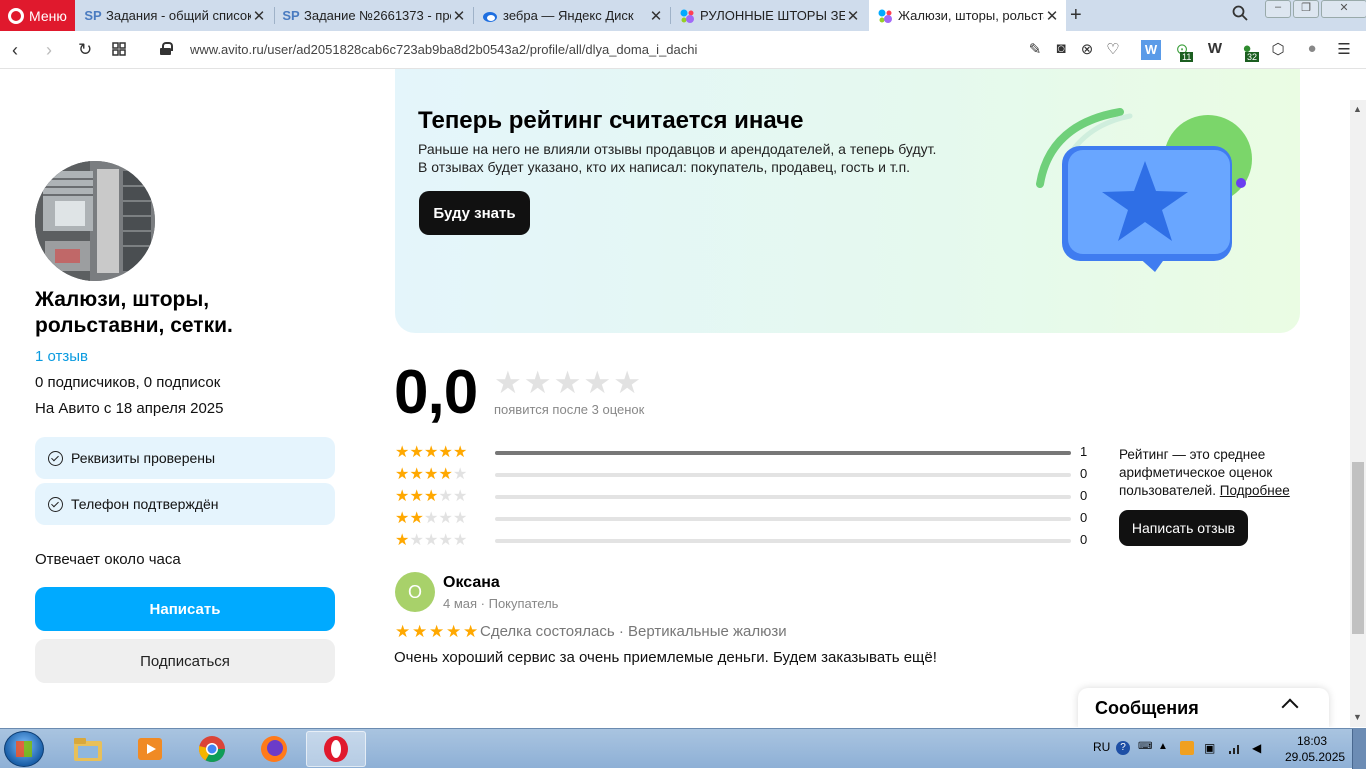 Image resolution: width=1366 pixels, height=769 pixels. I want to click on tray-expand-icon: ▲, so click(1165, 748).